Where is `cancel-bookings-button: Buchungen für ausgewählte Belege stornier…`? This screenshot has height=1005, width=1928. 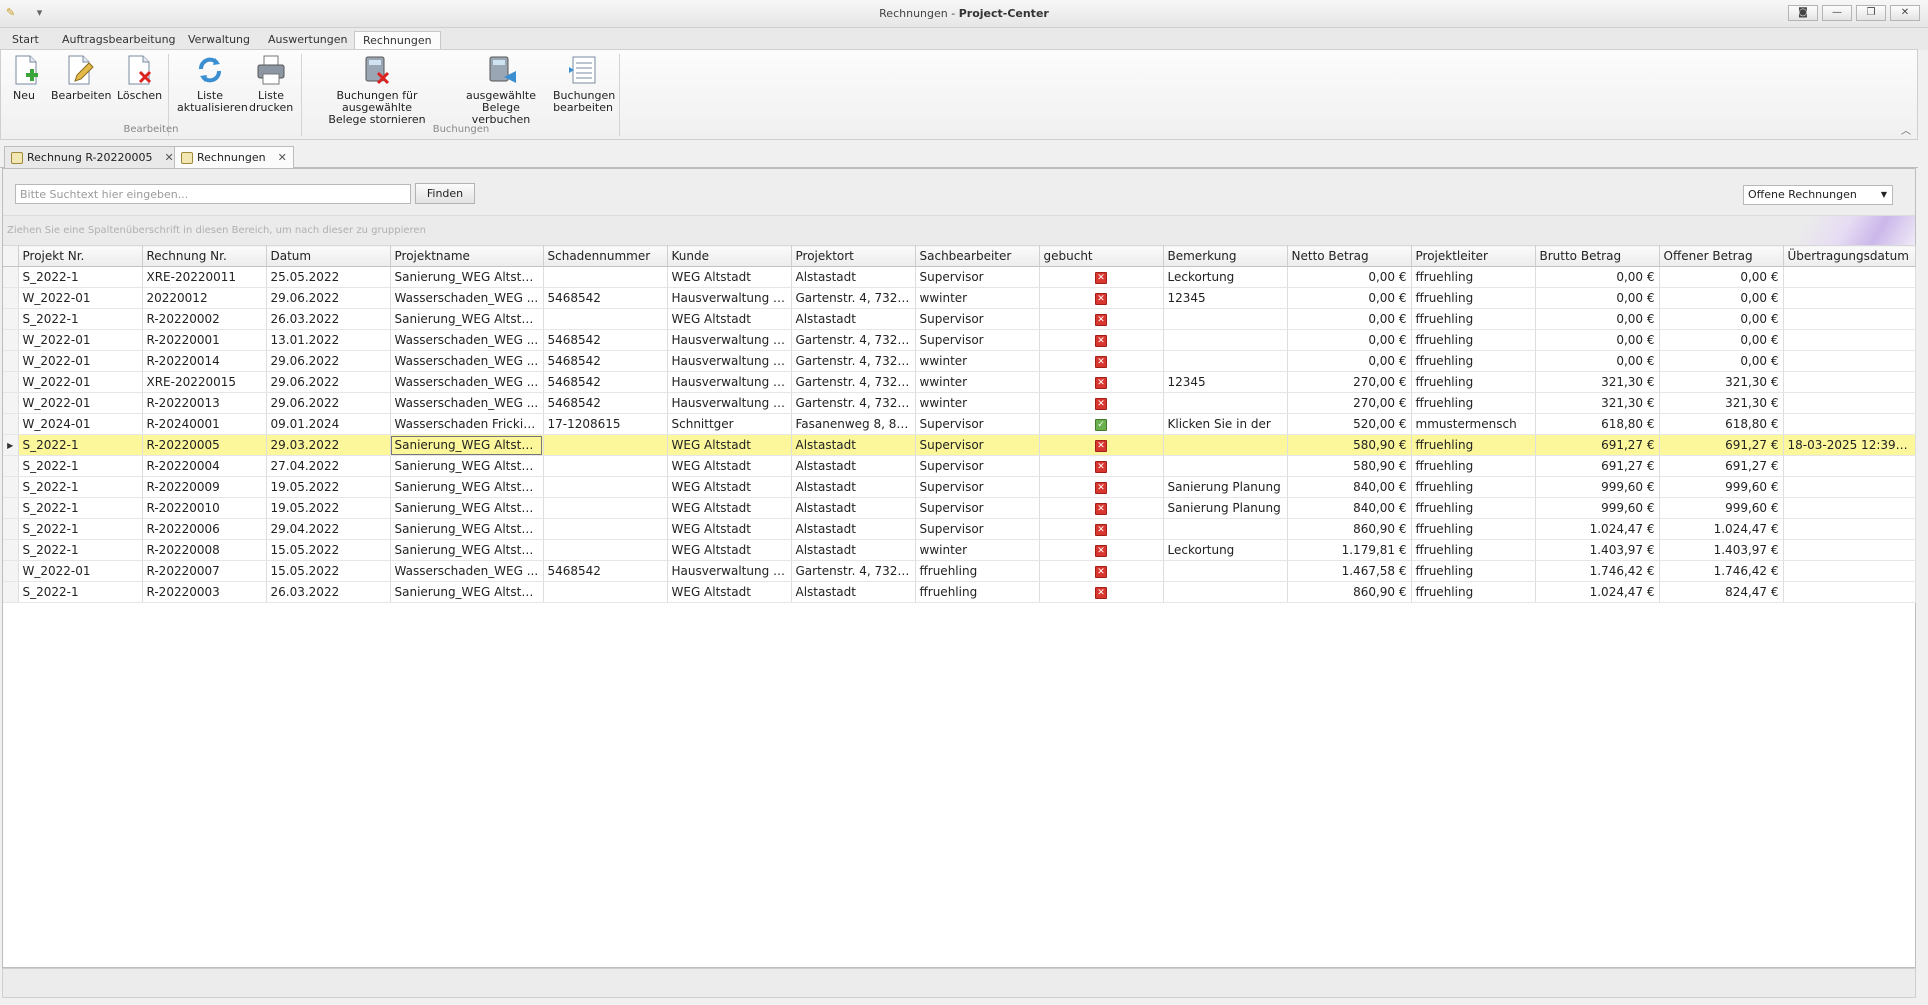
cancel-bookings-button: Buchungen für ausgewählte Belege stornier… is located at coordinates (377, 89).